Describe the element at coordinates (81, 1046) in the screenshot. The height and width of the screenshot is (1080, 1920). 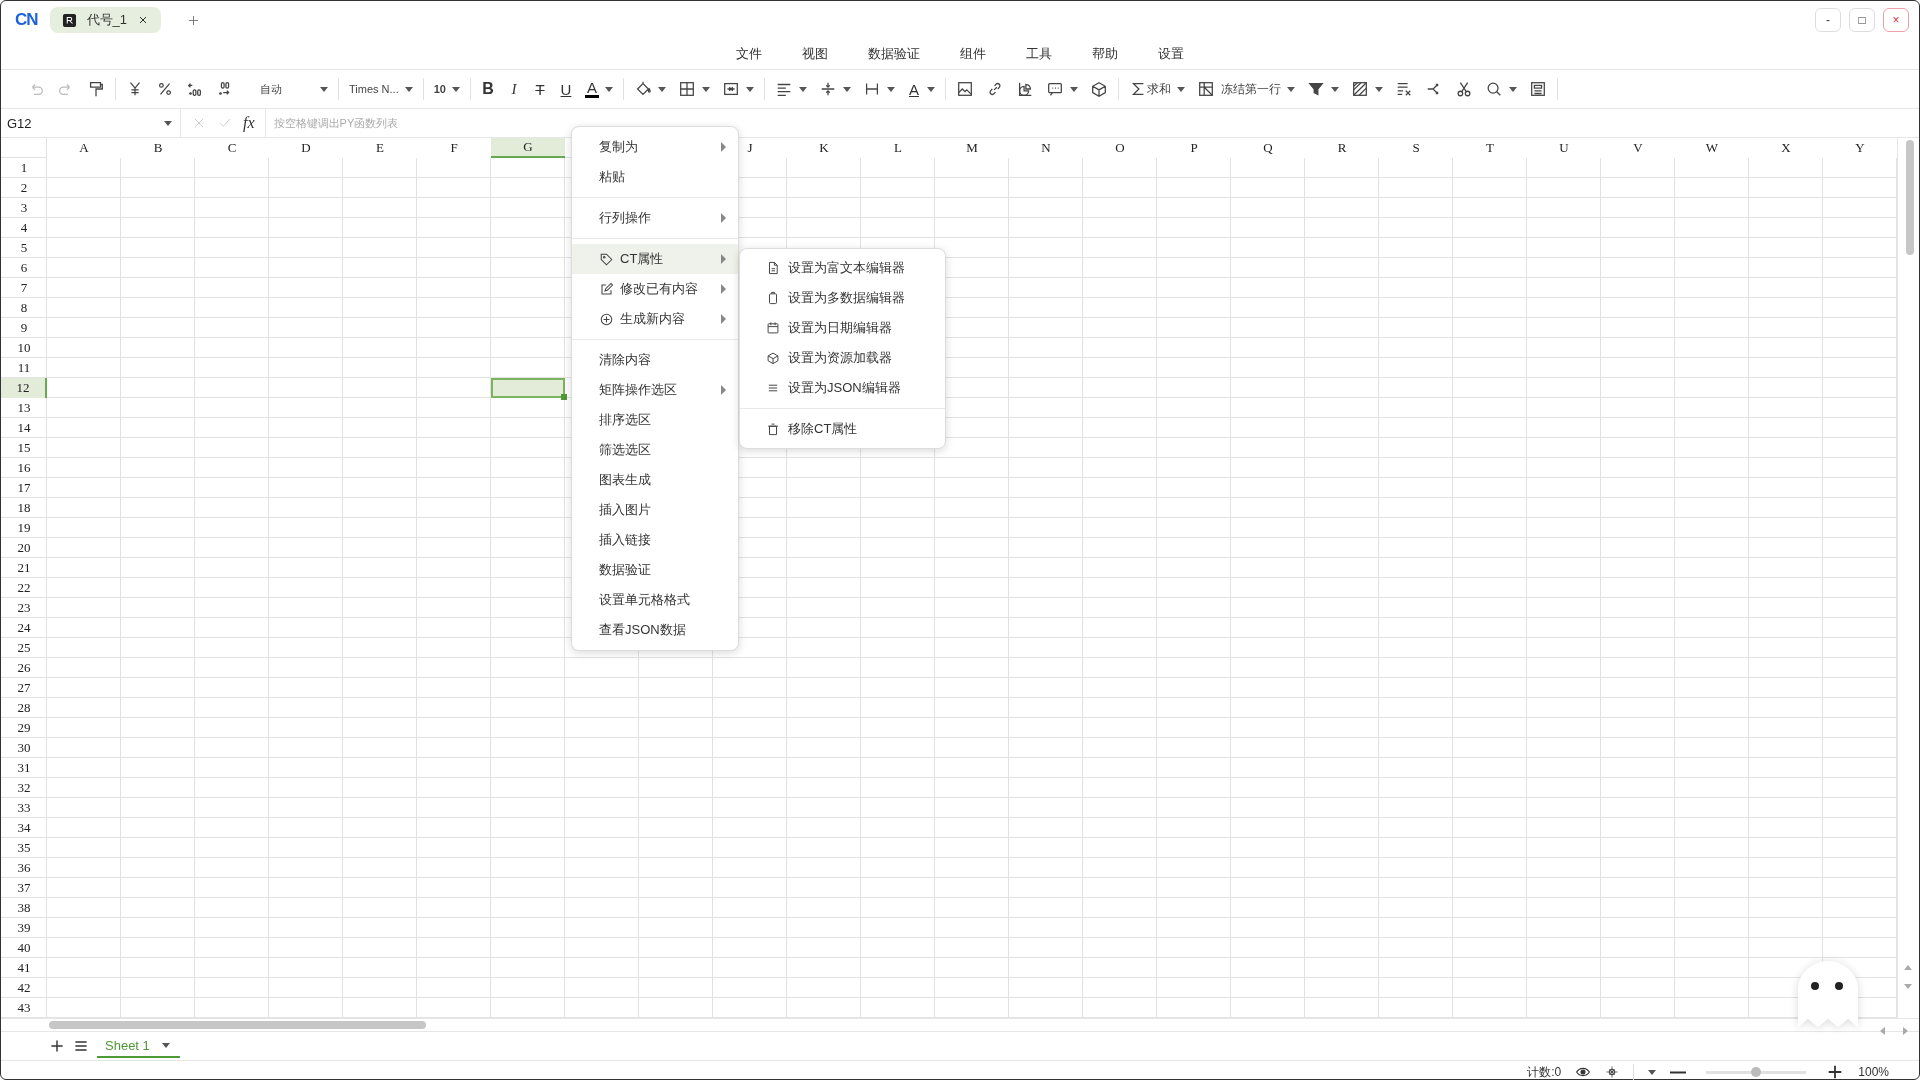
I see `sheet-list-button` at that location.